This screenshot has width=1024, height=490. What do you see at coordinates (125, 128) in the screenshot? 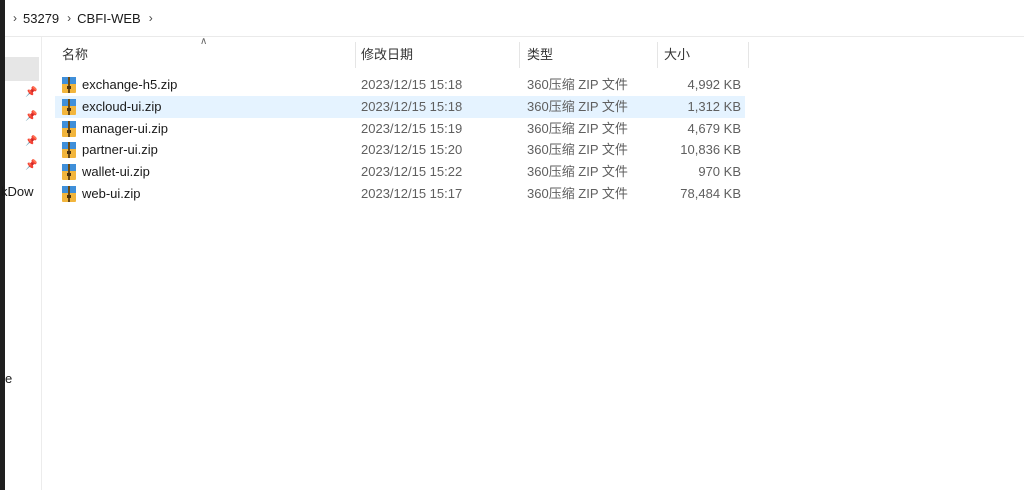
I see `file-name: manager-ui.zip` at bounding box center [125, 128].